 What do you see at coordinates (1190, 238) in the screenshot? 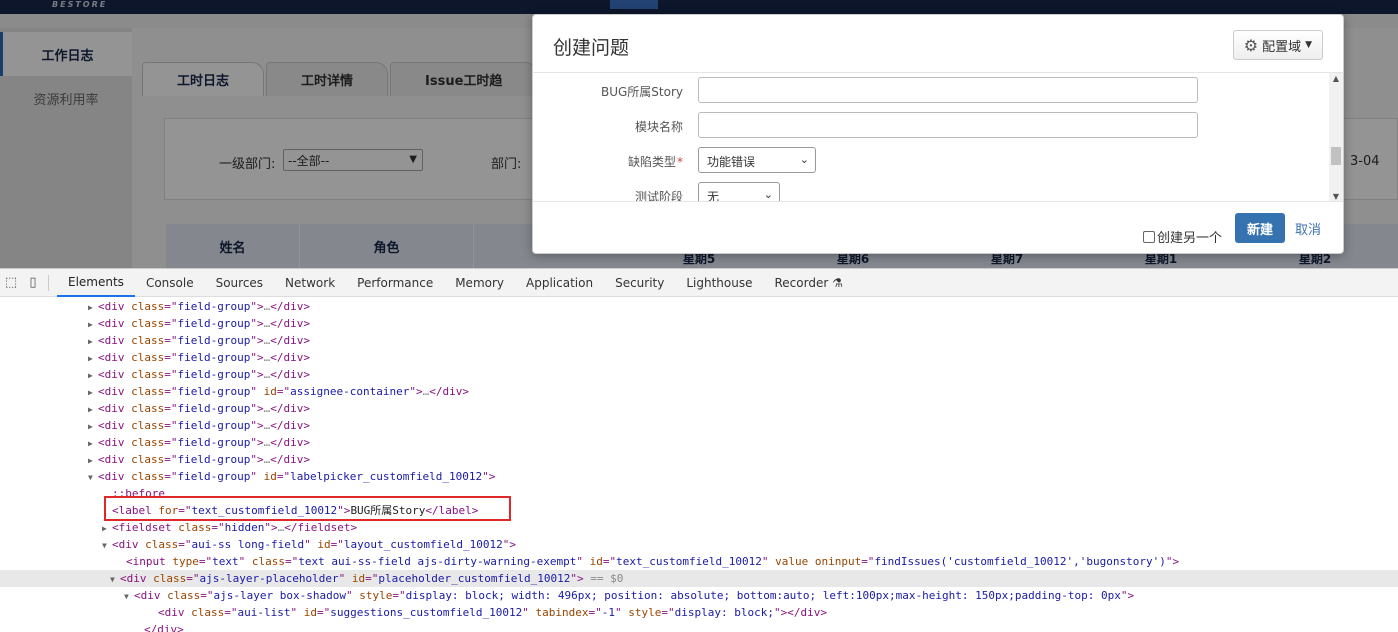
I see `create-another-label: 创建另一个` at bounding box center [1190, 238].